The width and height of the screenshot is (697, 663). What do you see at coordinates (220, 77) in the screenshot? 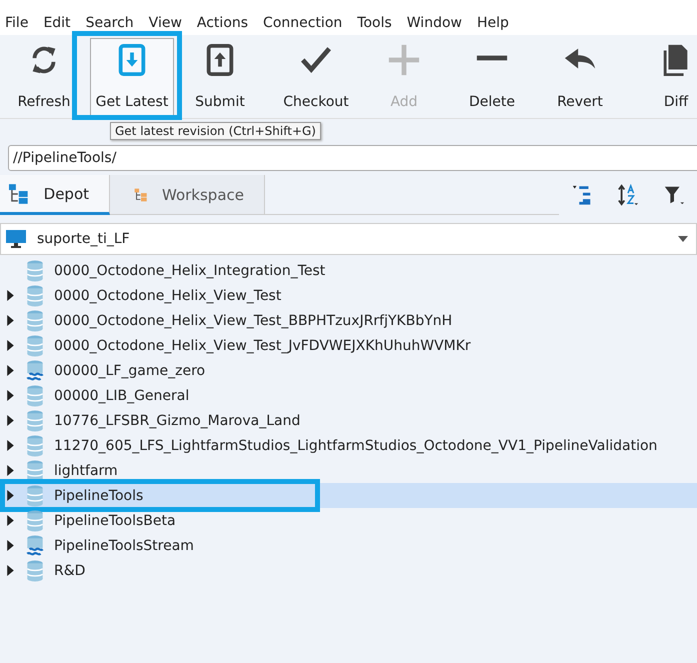
I see `toolbar-button: Submit` at bounding box center [220, 77].